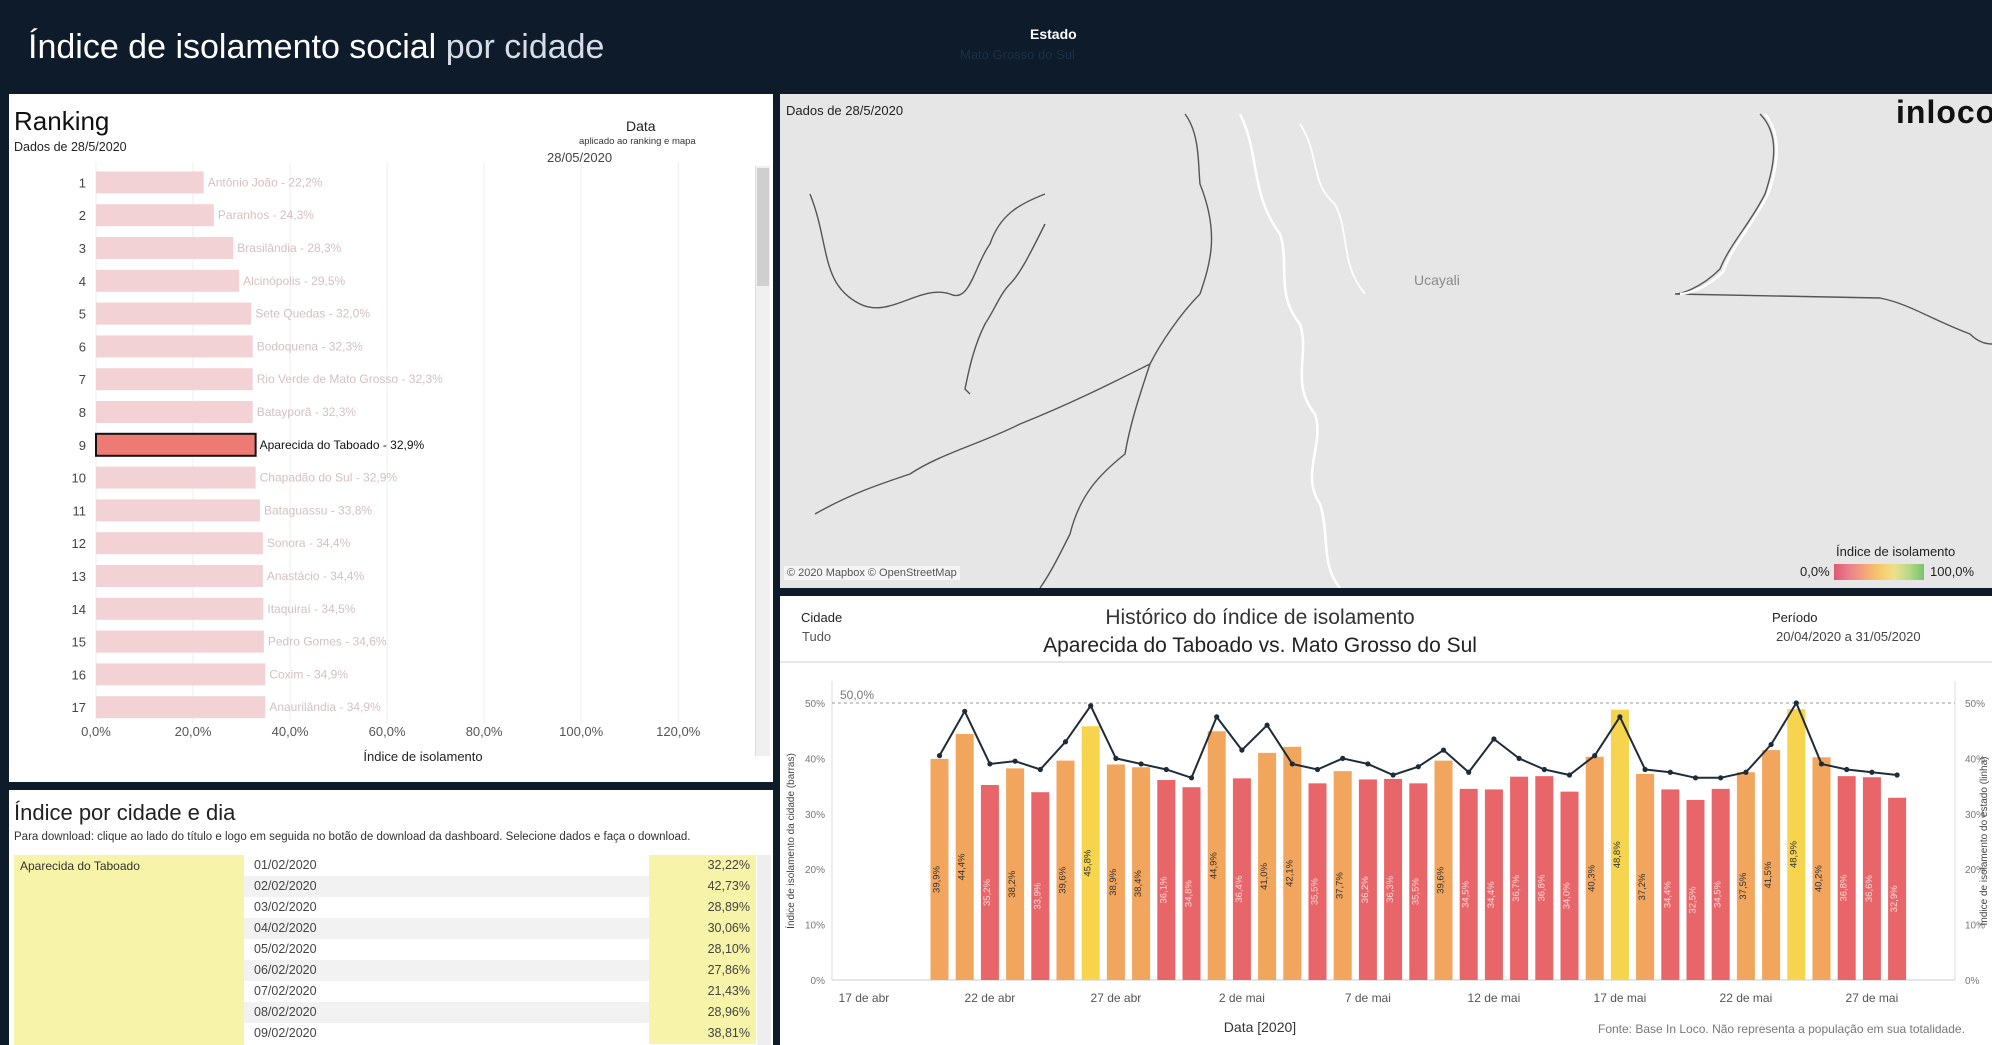  I want to click on history-x-tick: 27 de mai, so click(1872, 998).